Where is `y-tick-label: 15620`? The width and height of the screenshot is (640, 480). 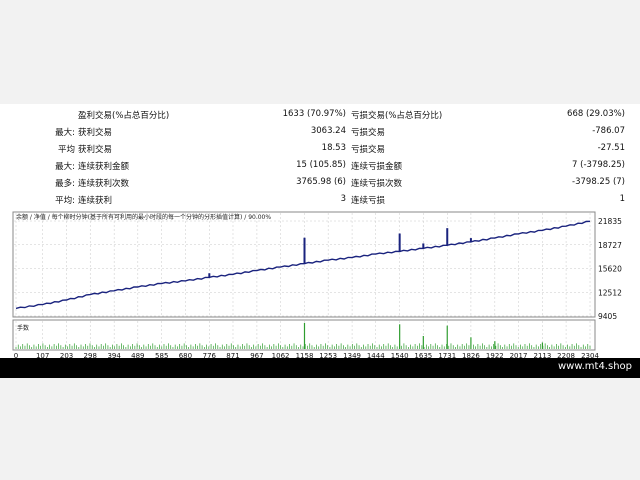 y-tick-label: 15620 is located at coordinates (610, 269).